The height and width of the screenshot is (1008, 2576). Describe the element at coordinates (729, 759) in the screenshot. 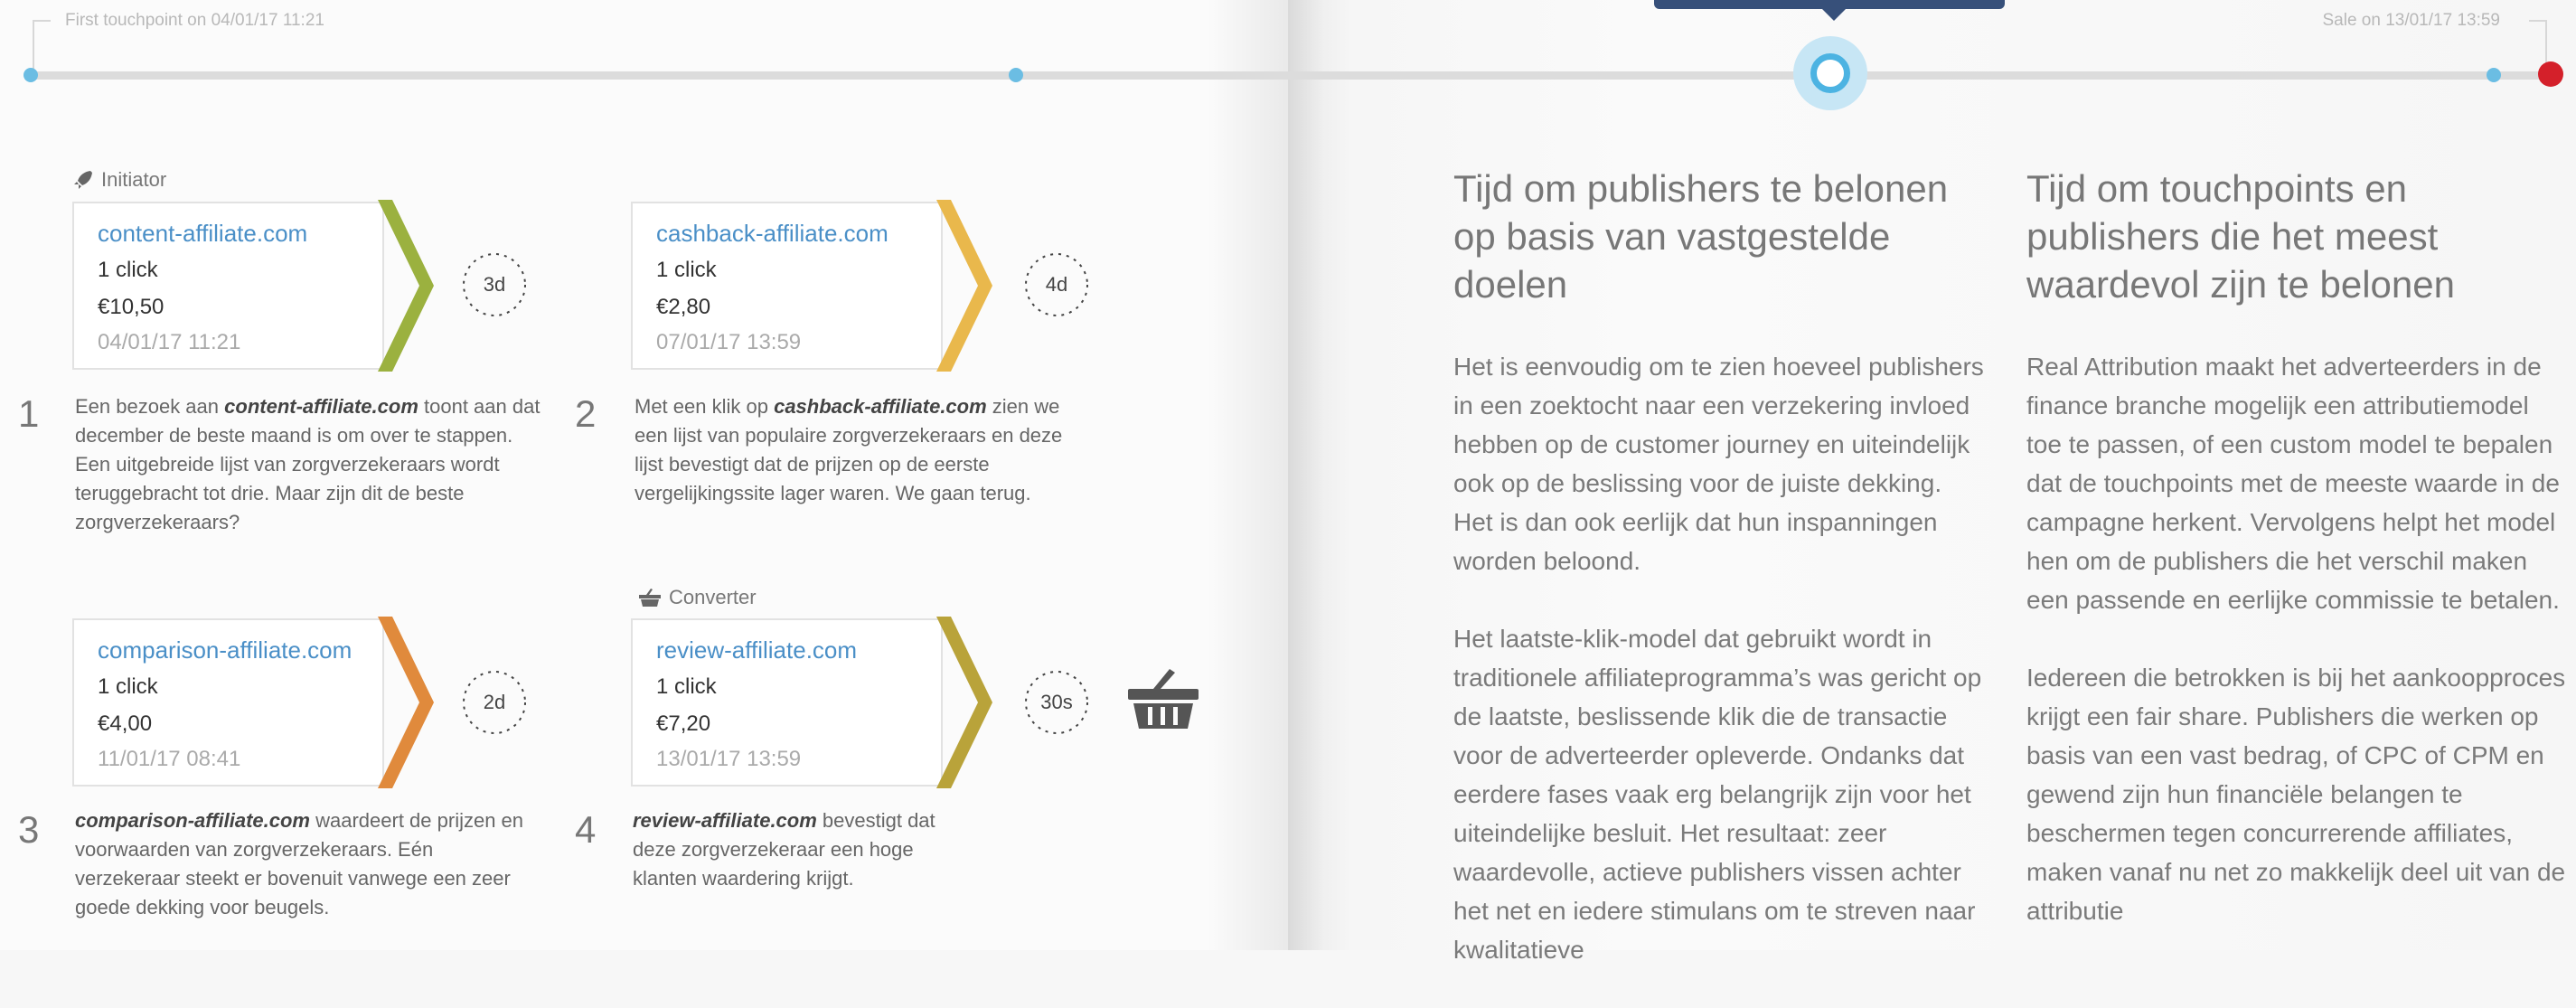

I see `card-date: 13/01/17 13:59` at that location.